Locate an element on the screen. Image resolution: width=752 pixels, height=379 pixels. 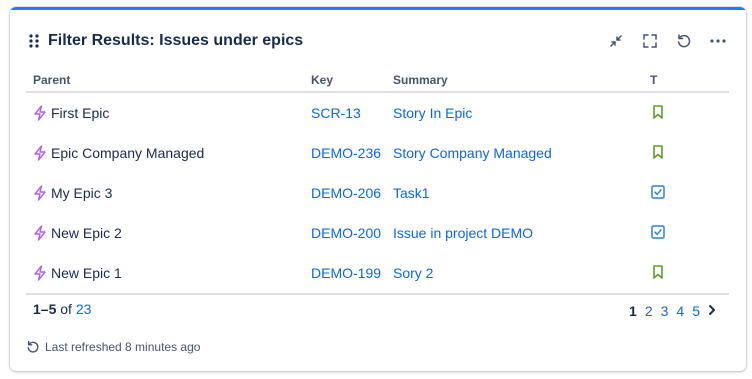
result-range: 1–5 is located at coordinates (45, 309).